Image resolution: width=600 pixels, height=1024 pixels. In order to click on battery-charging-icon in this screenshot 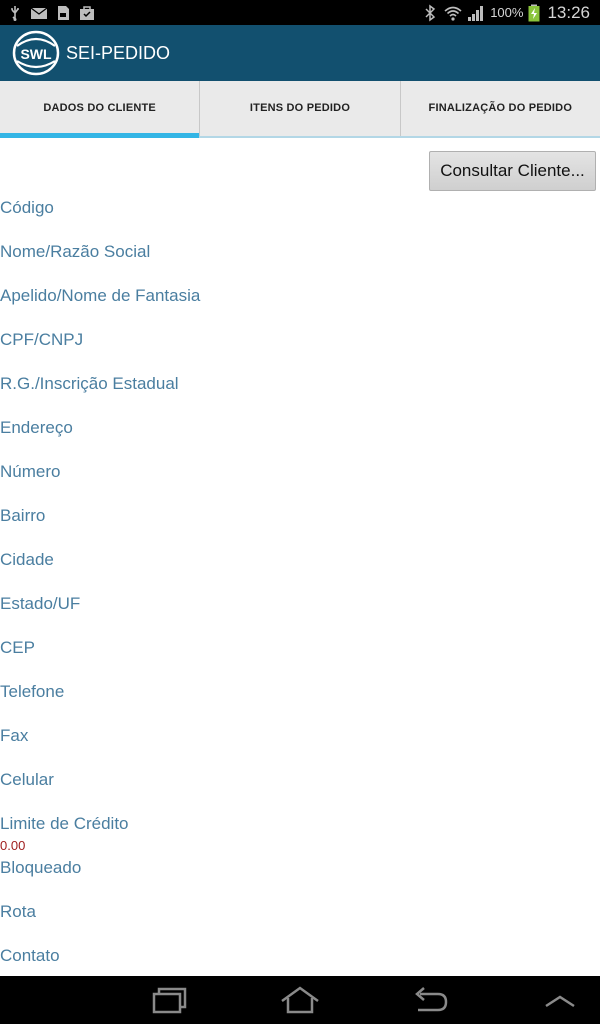, I will do `click(534, 12)`.